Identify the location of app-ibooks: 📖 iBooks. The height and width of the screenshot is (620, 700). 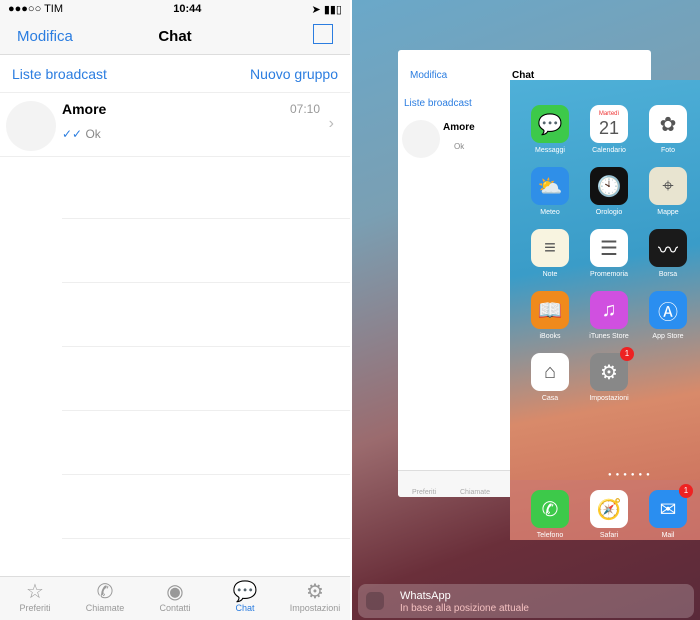
(550, 315).